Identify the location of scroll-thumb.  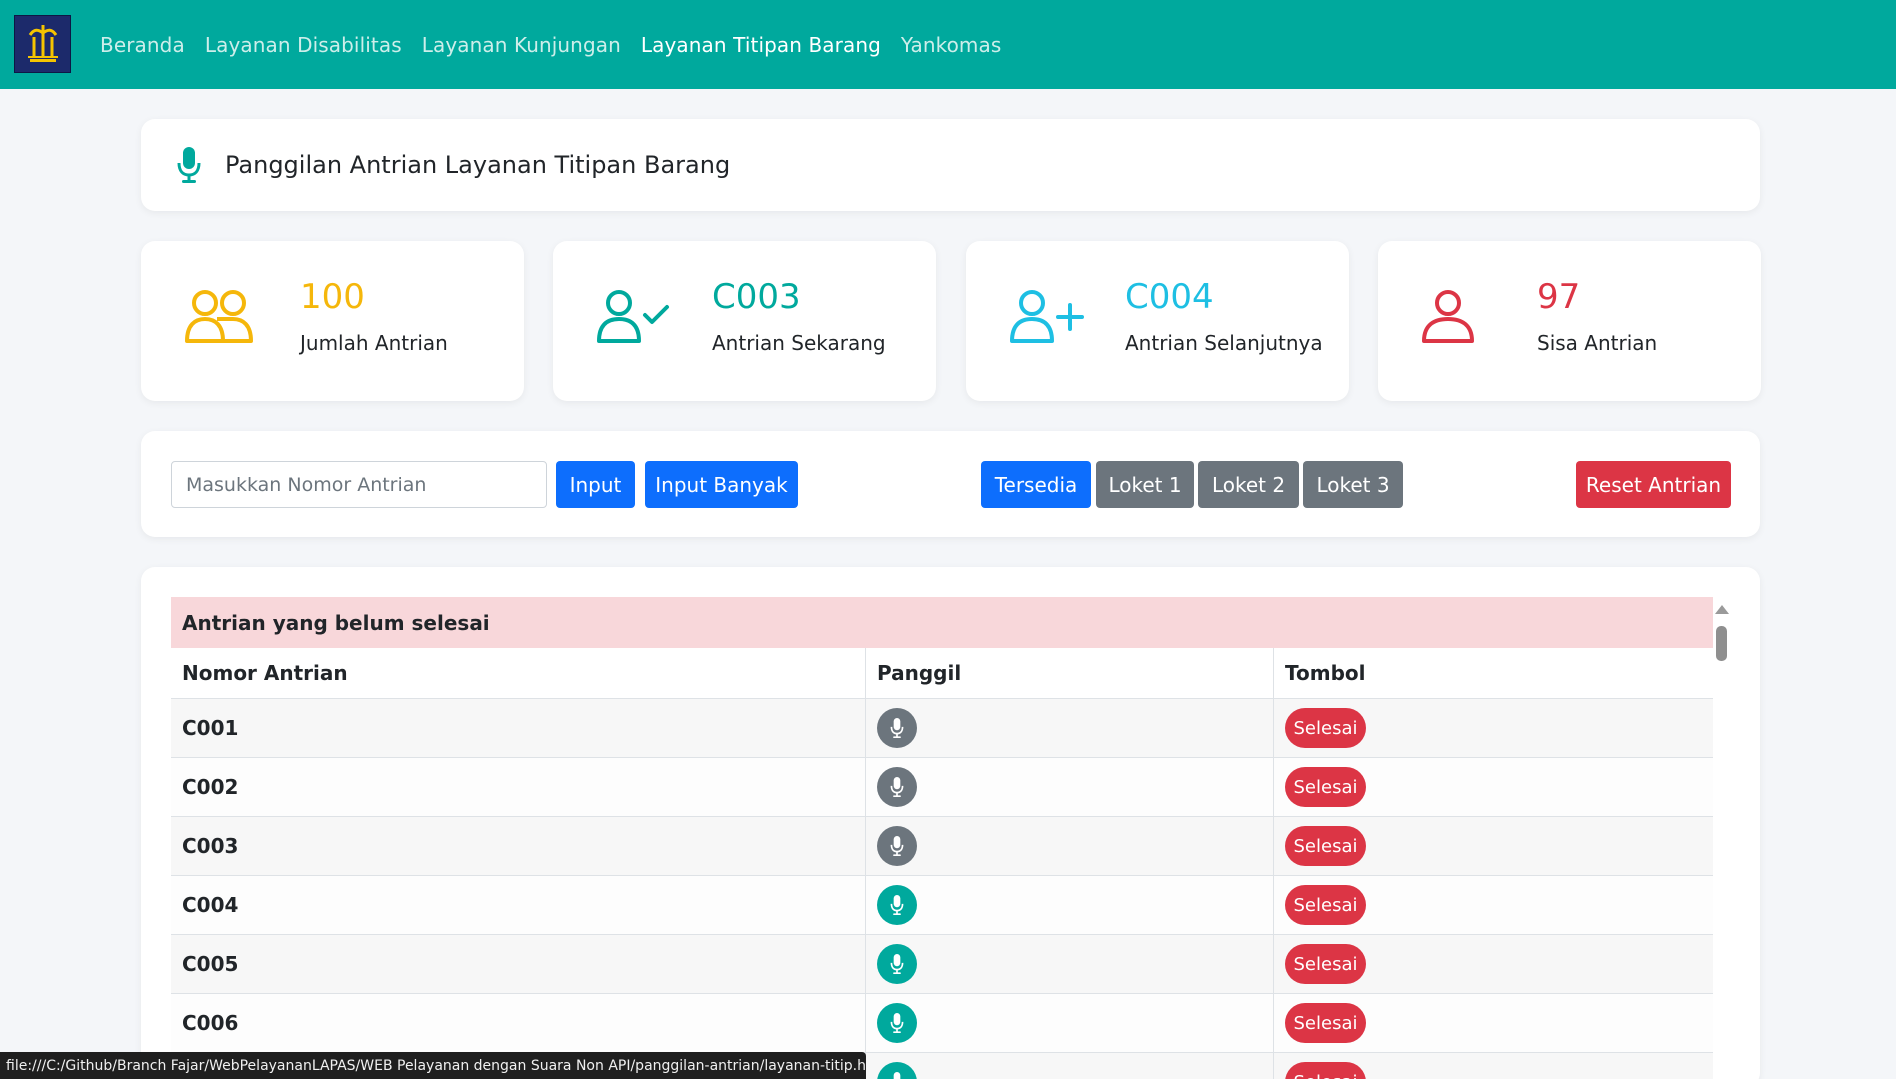
(1721, 643).